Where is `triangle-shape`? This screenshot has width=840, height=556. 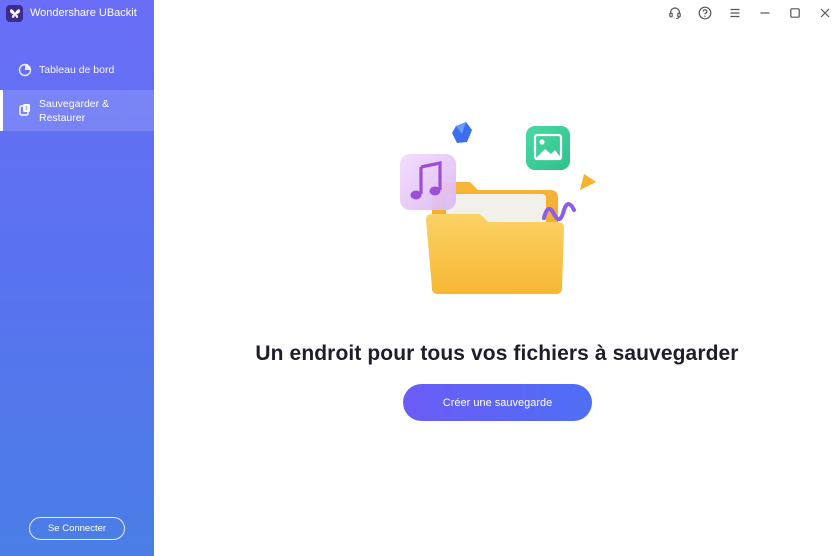 triangle-shape is located at coordinates (588, 182).